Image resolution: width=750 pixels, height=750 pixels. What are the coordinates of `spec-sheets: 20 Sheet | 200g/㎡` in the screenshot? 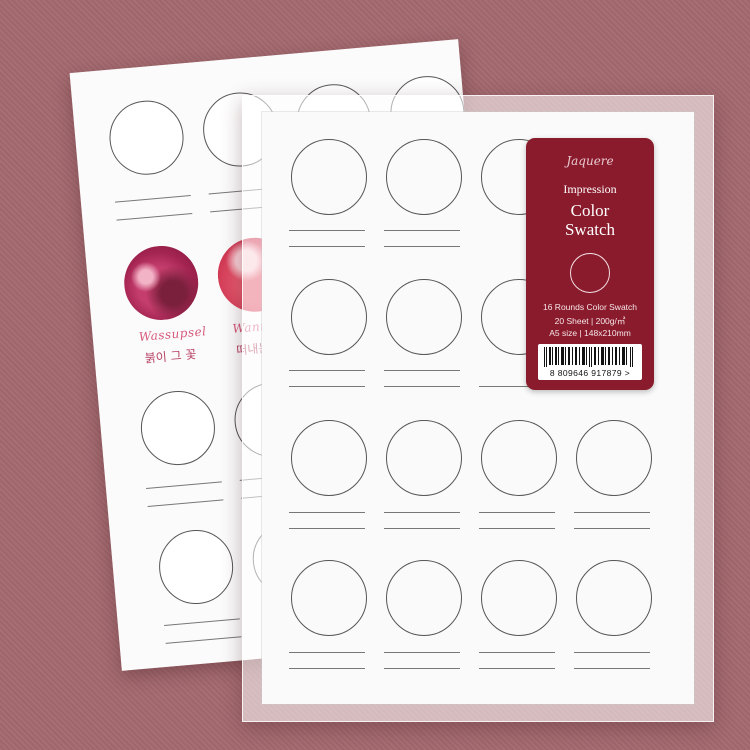 It's located at (590, 321).